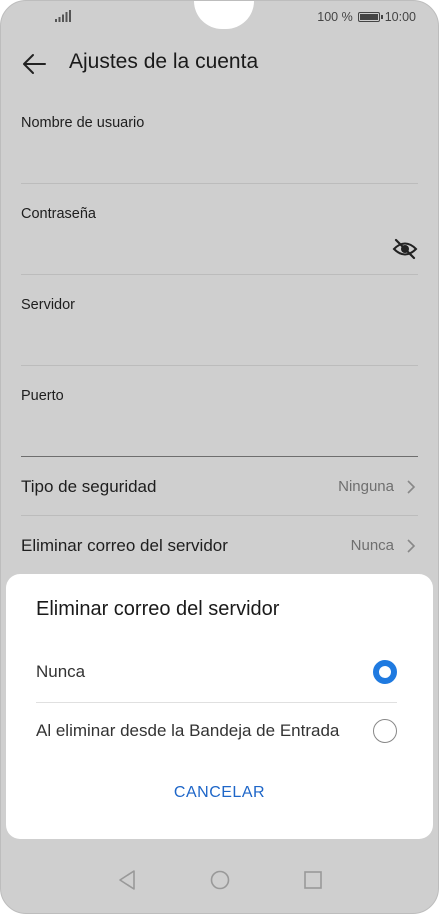 The image size is (439, 914). Describe the element at coordinates (127, 880) in the screenshot. I see `nav-back-icon` at that location.